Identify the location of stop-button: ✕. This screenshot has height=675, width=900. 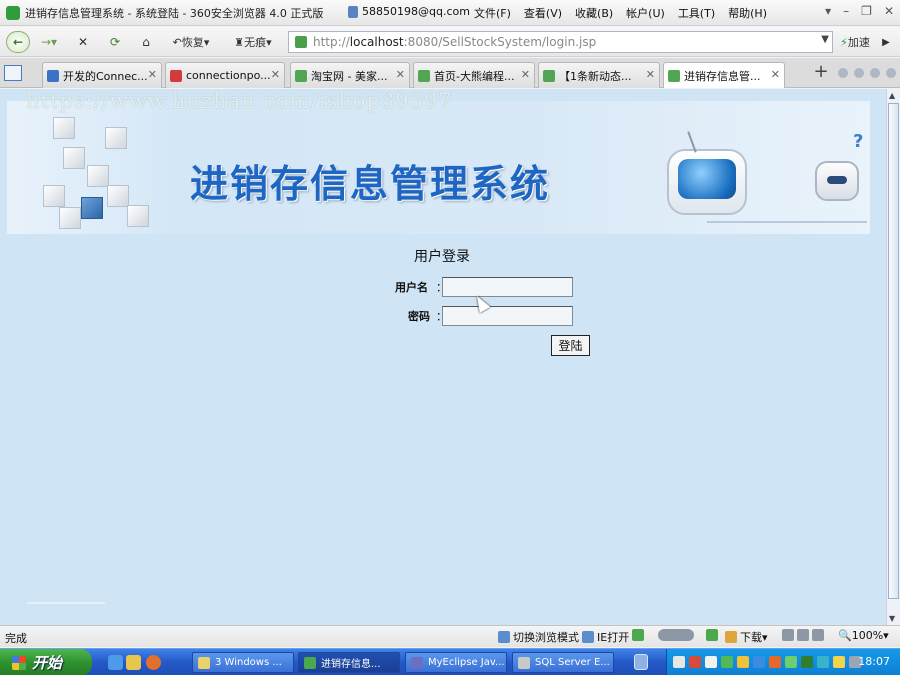
(83, 42).